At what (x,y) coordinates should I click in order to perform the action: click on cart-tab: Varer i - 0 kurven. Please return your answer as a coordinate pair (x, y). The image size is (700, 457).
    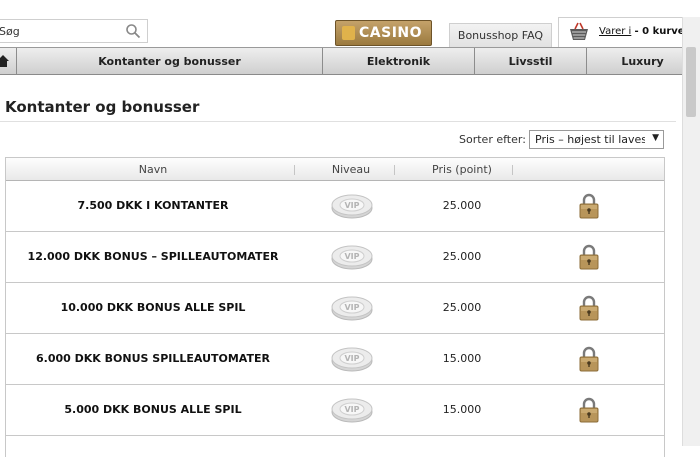
    Looking at the image, I should click on (629, 32).